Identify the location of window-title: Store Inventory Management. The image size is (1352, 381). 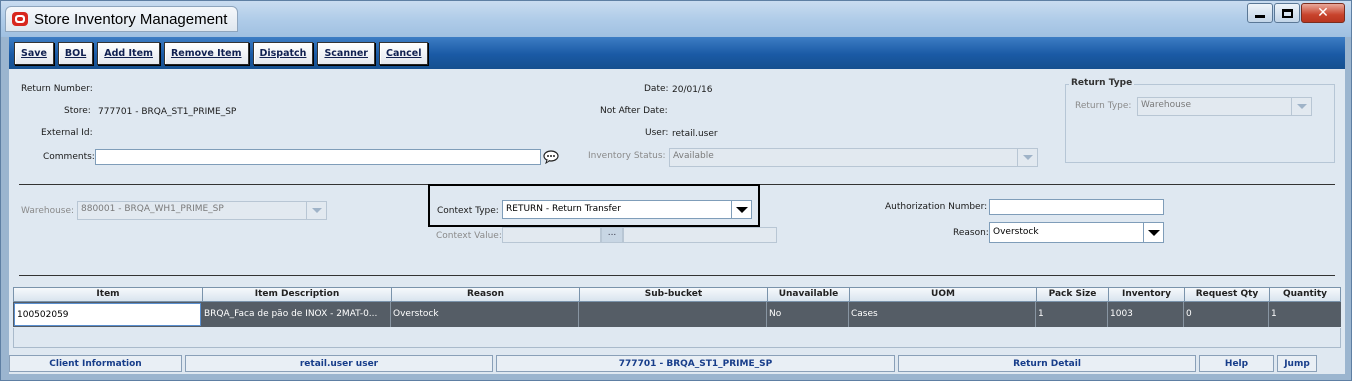
(131, 19).